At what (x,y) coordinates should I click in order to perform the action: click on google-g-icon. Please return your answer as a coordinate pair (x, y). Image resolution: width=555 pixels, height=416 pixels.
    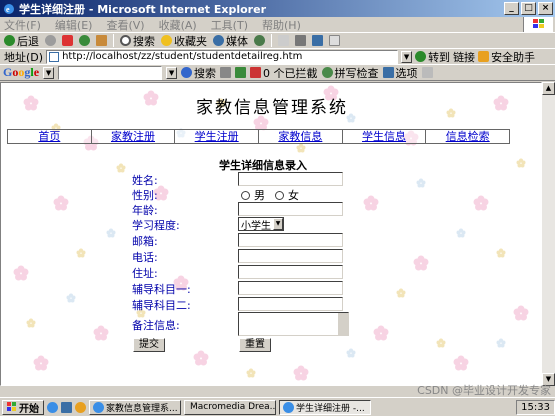
    Looking at the image, I should click on (187, 72).